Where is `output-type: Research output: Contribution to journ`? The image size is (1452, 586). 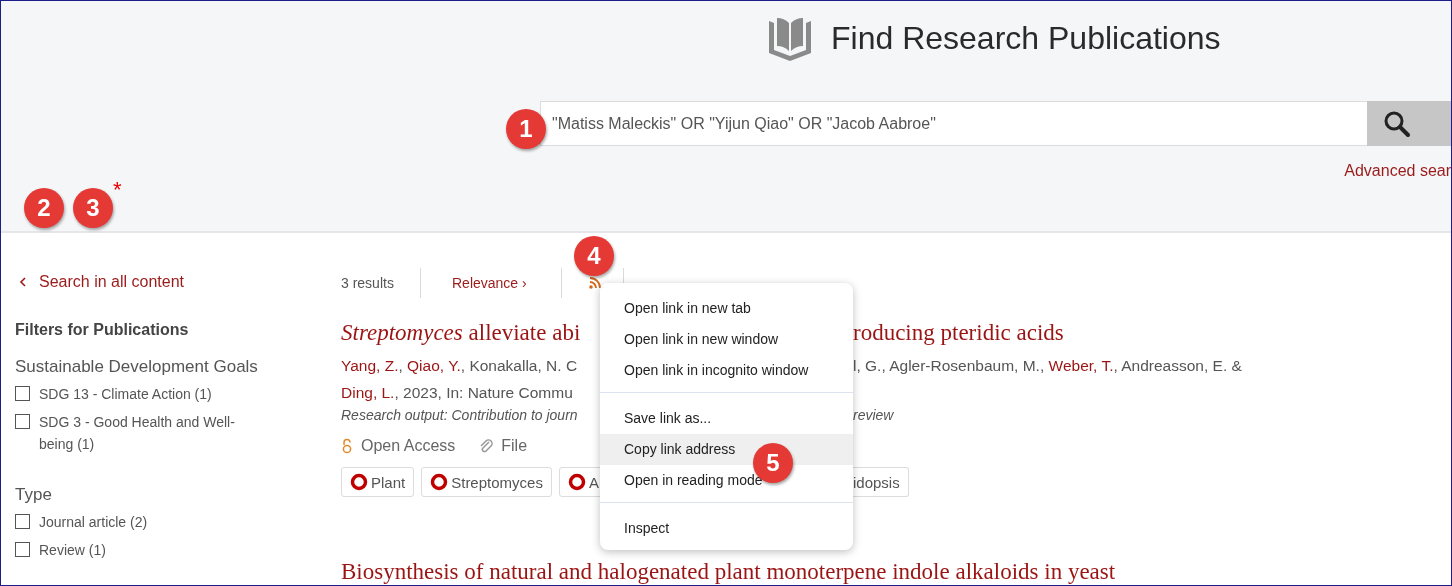
output-type: Research output: Contribution to journ is located at coordinates (459, 415).